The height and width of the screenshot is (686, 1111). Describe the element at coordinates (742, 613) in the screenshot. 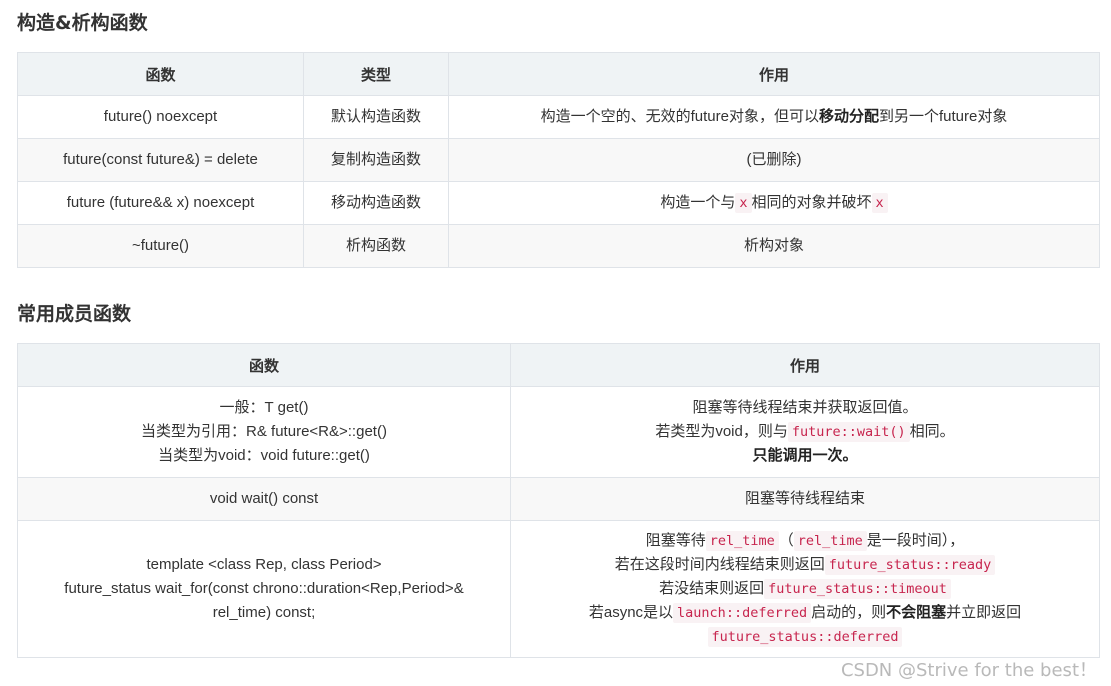

I see `inline-code: launch::deferred` at that location.